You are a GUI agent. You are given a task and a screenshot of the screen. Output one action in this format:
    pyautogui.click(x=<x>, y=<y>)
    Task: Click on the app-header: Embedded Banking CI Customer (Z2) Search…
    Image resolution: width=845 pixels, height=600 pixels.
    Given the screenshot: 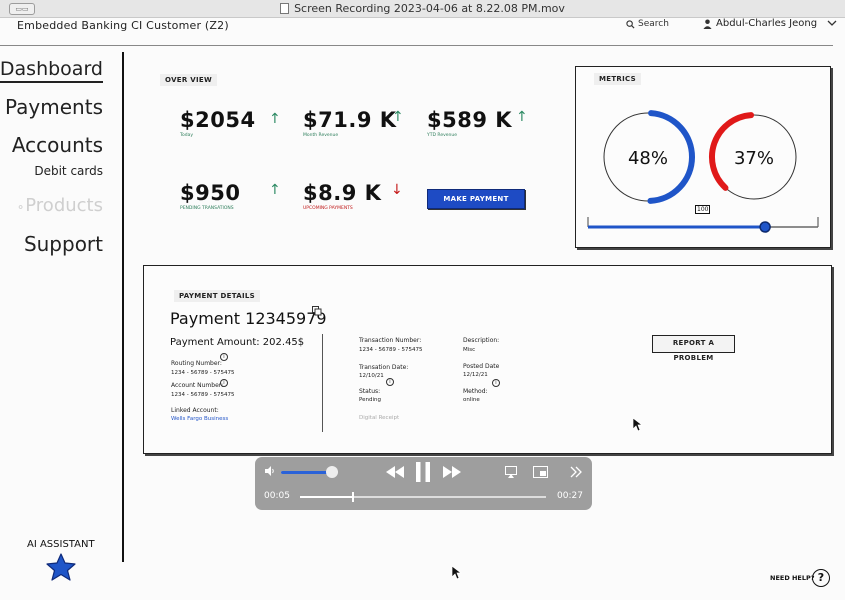 What is the action you would take?
    pyautogui.click(x=422, y=33)
    